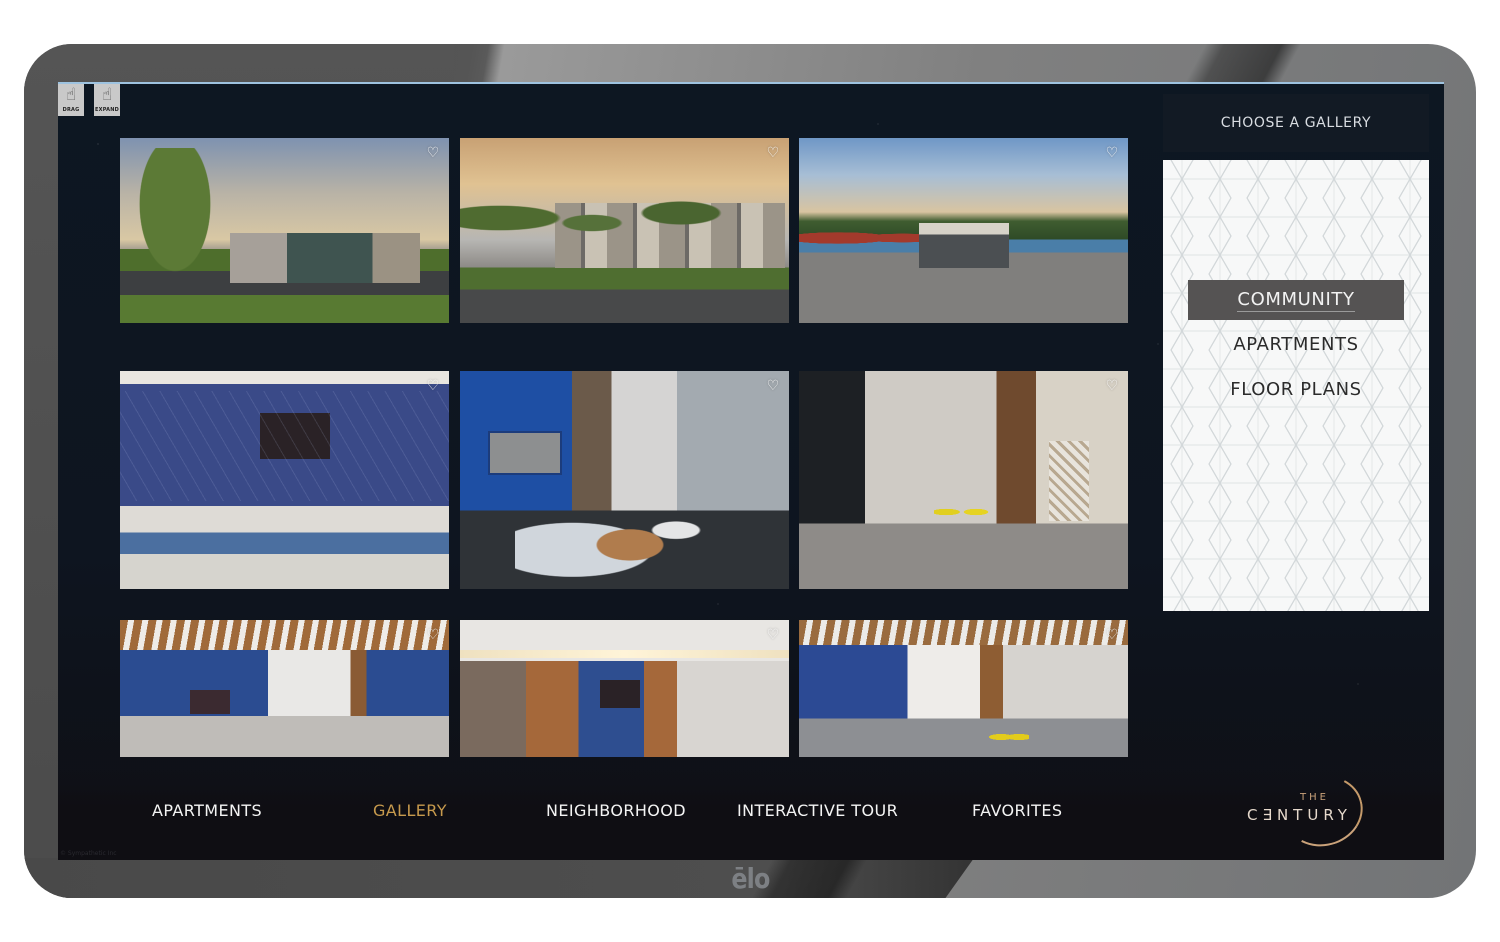 The image size is (1500, 942). Describe the element at coordinates (71, 110) in the screenshot. I see `drag-label: DRAG` at that location.